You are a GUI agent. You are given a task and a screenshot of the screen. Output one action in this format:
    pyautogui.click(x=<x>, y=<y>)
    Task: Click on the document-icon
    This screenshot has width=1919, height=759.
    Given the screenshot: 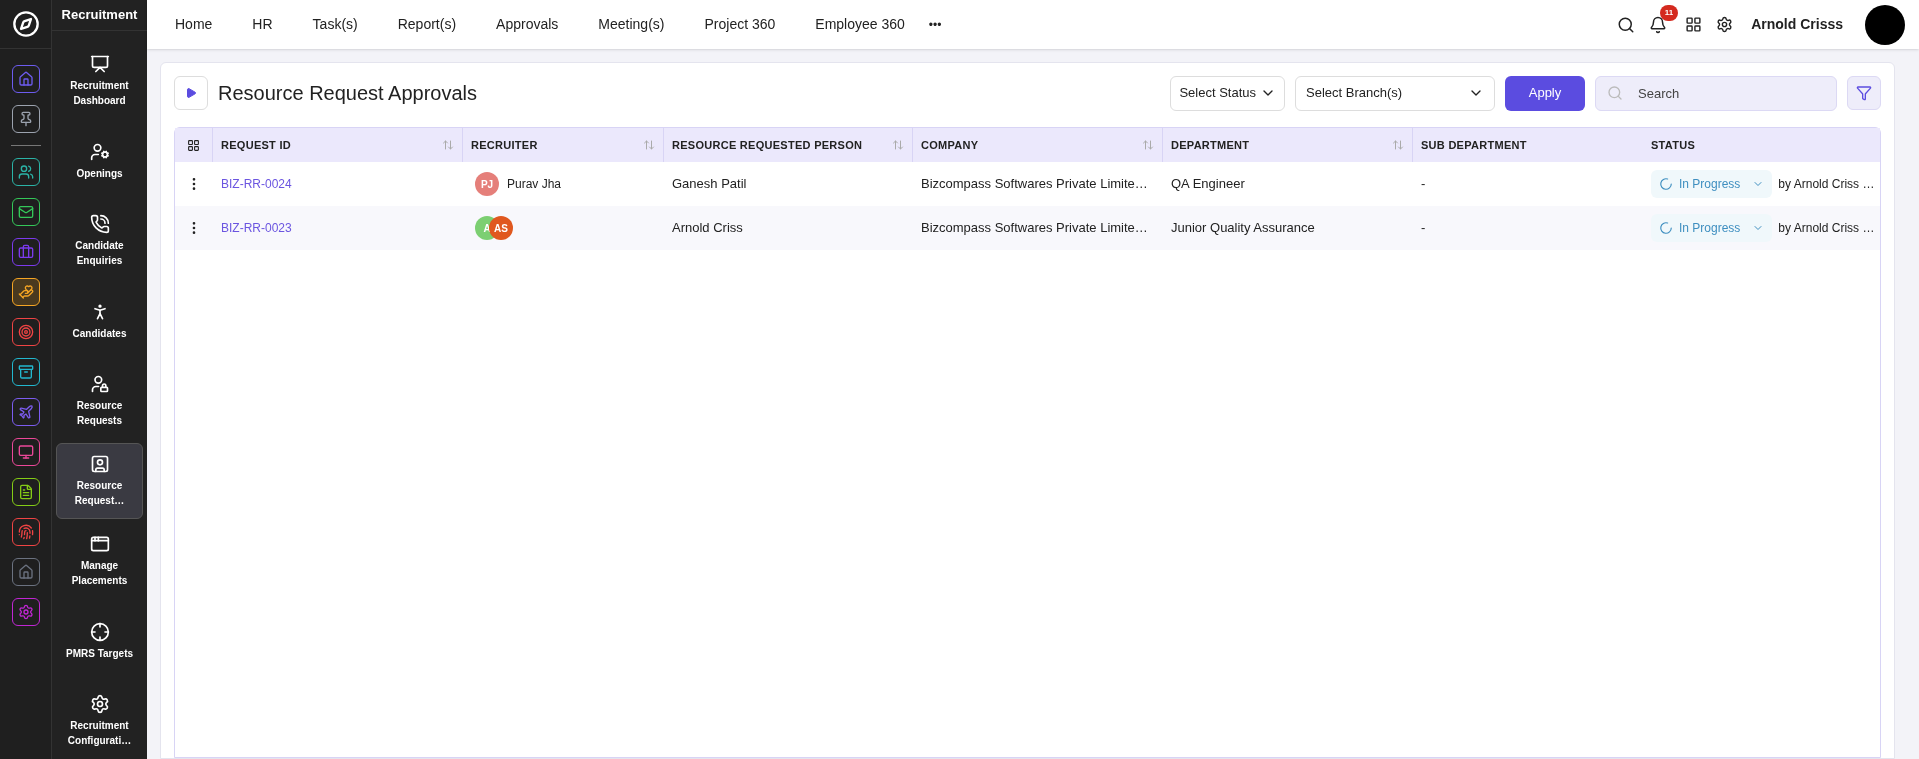 What is the action you would take?
    pyautogui.click(x=25, y=492)
    